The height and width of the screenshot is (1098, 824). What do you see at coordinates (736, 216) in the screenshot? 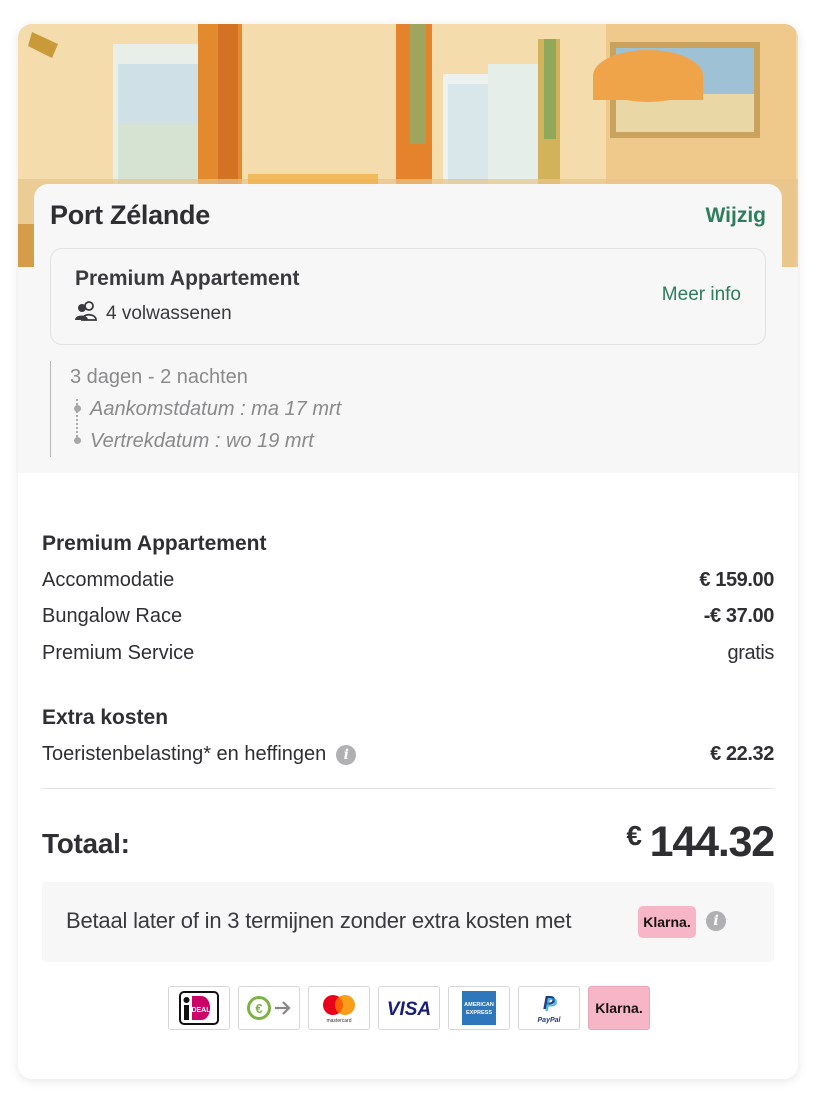
I see `change-booking-link: Wijzig` at bounding box center [736, 216].